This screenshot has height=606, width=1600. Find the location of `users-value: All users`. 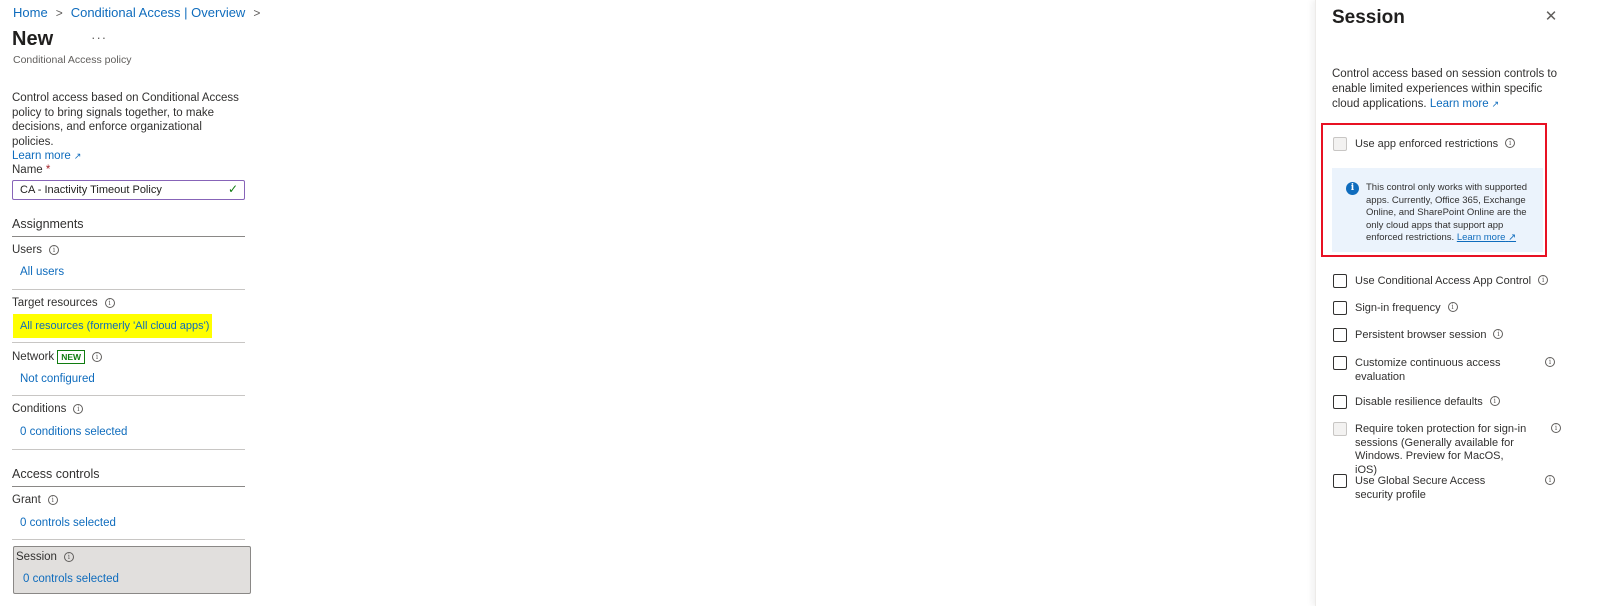

users-value: All users is located at coordinates (42, 272).